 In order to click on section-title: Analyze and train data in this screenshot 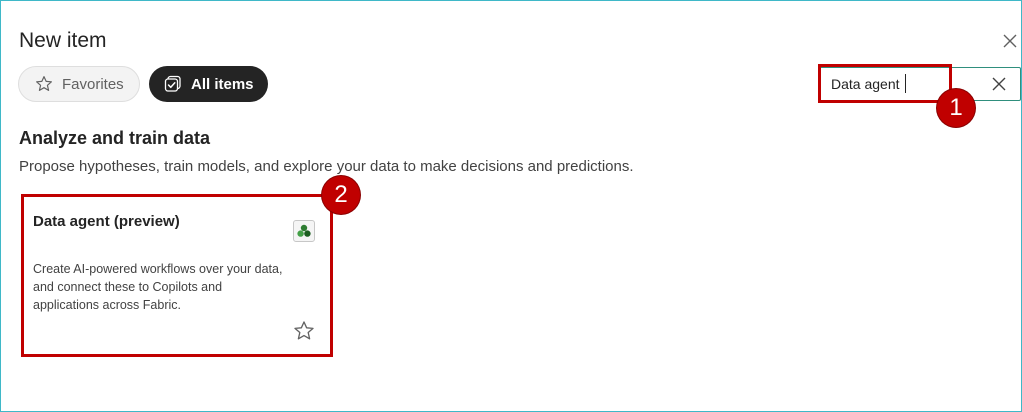, I will do `click(115, 138)`.